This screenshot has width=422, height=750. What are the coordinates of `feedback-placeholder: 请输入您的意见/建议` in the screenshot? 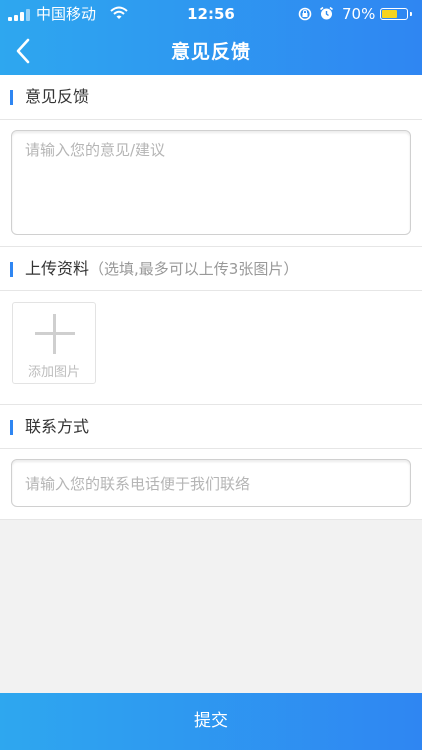 It's located at (95, 150).